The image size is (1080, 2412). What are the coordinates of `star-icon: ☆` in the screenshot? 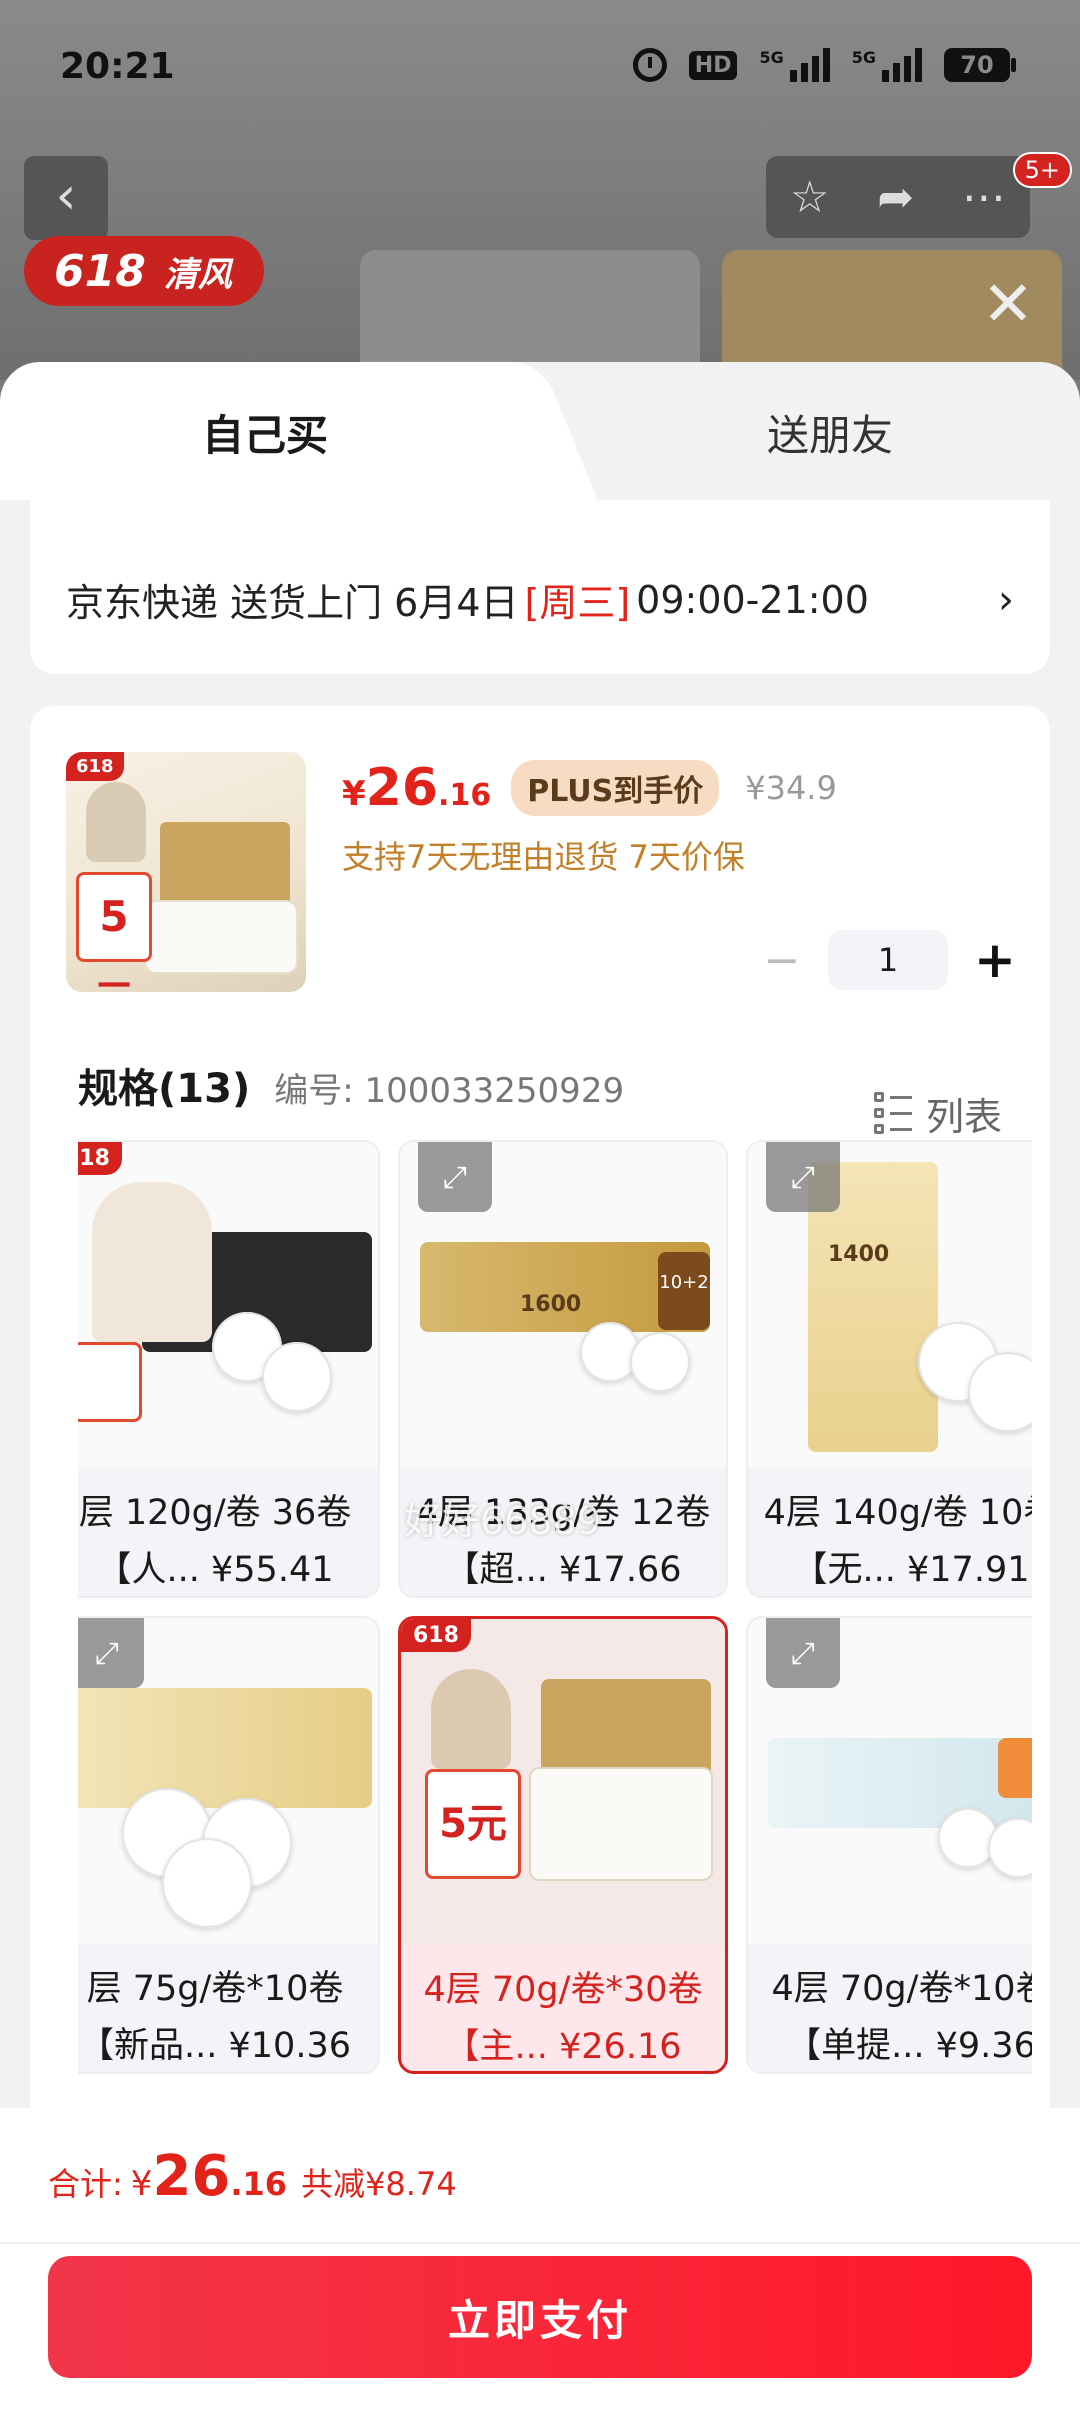 It's located at (809, 197).